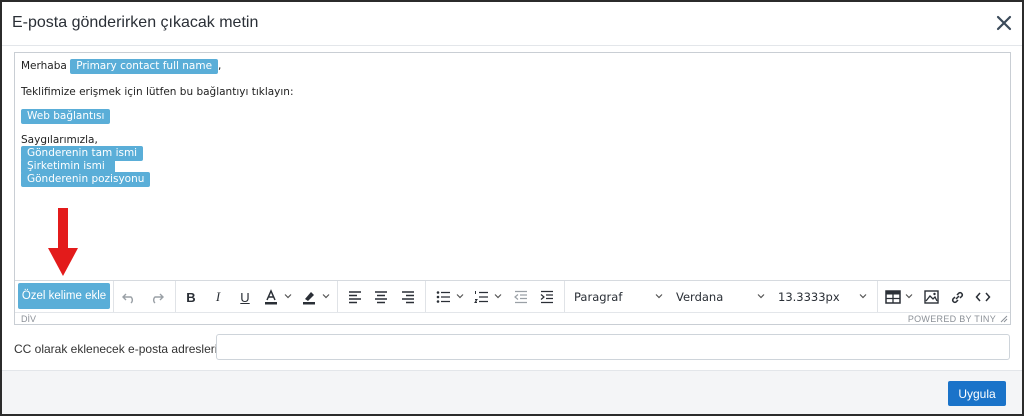 This screenshot has width=1024, height=416. I want to click on align-center-button, so click(381, 297).